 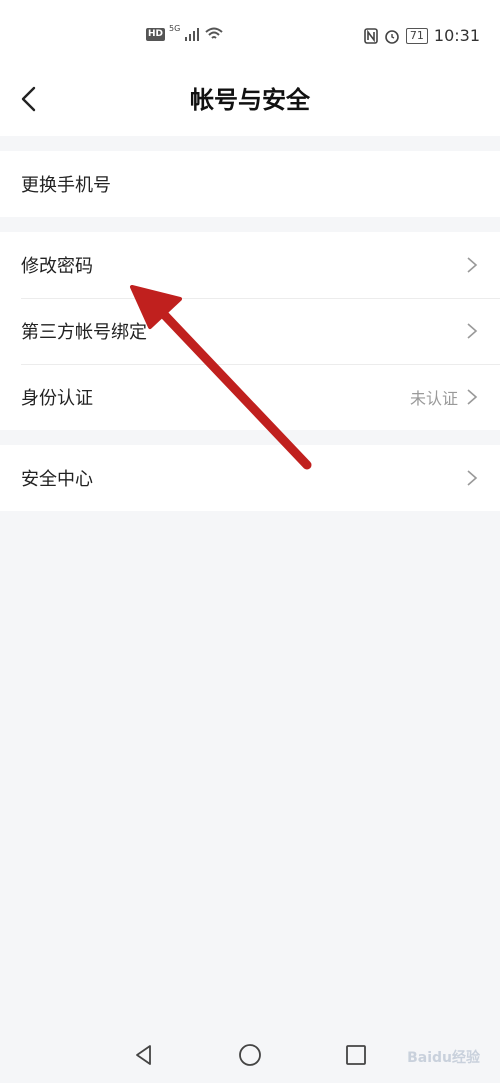 I want to click on row-change-phone: 更换手机号, so click(x=250, y=184).